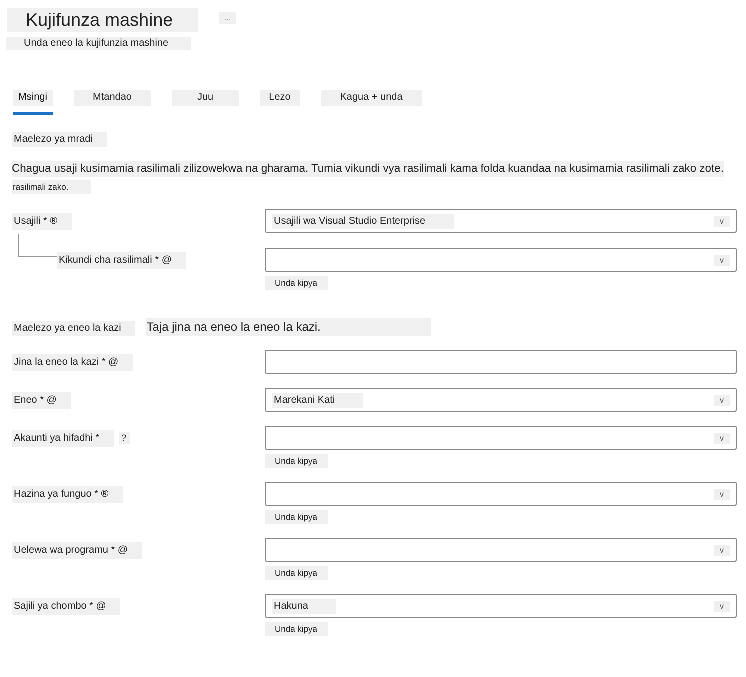  What do you see at coordinates (501, 221) in the screenshot?
I see `dropdown-field: Usajili wa Visual Studio Enterprise v` at bounding box center [501, 221].